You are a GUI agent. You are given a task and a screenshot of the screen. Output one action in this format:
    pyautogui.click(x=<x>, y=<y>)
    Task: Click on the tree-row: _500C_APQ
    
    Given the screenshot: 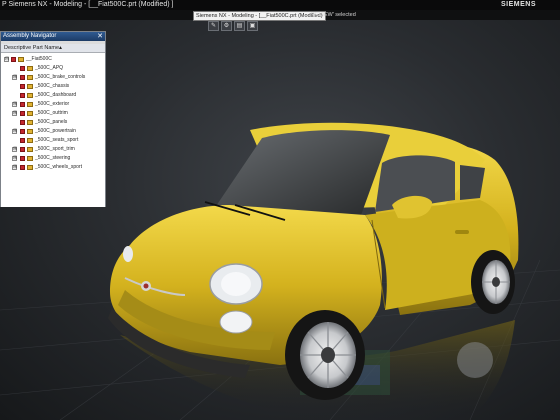 What is the action you would take?
    pyautogui.click(x=53, y=68)
    